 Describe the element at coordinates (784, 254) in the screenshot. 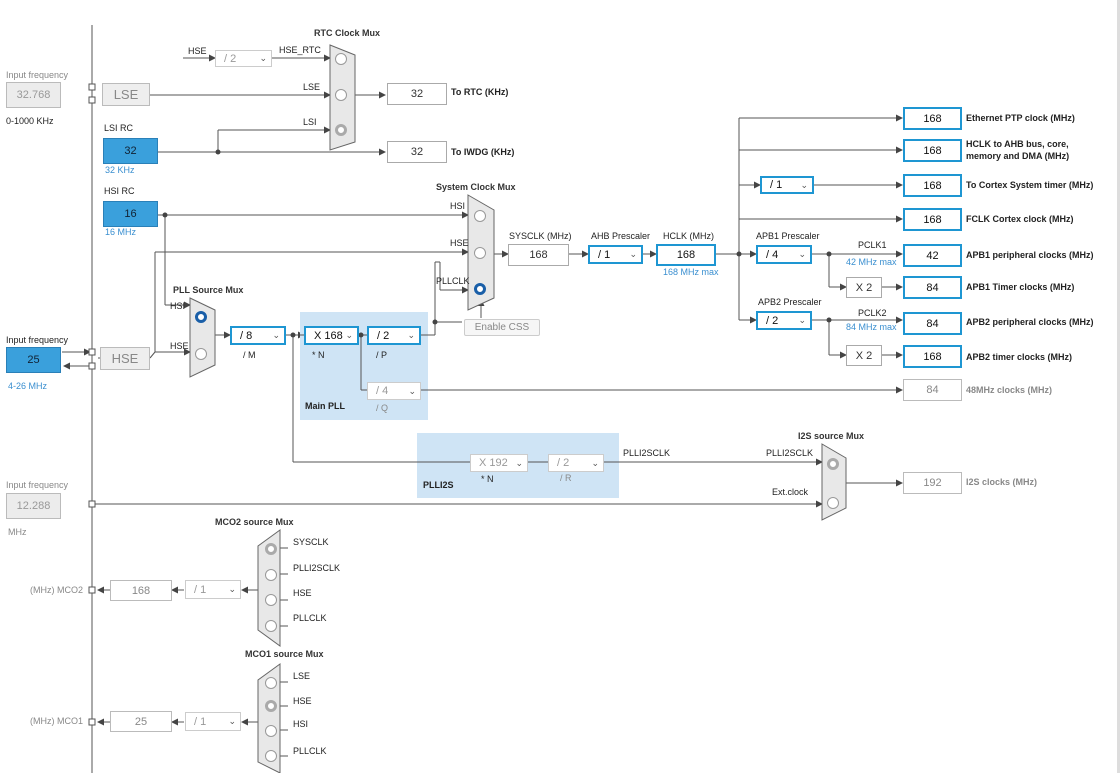

I see `apb1-prescaler-select: / 4 ⌄` at that location.